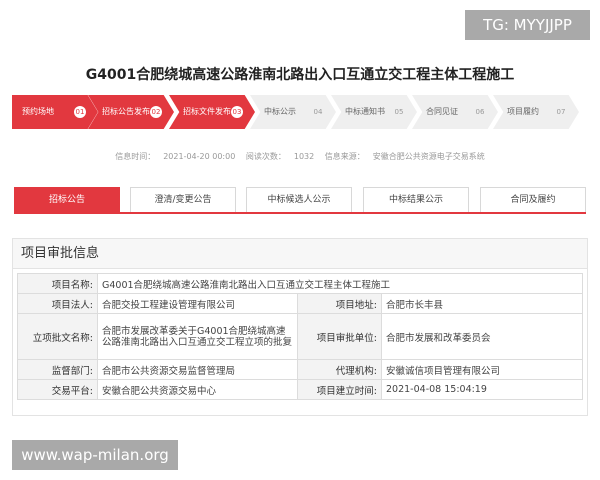 The height and width of the screenshot is (480, 600). Describe the element at coordinates (482, 303) in the screenshot. I see `field-value: 合肥市长丰县` at that location.